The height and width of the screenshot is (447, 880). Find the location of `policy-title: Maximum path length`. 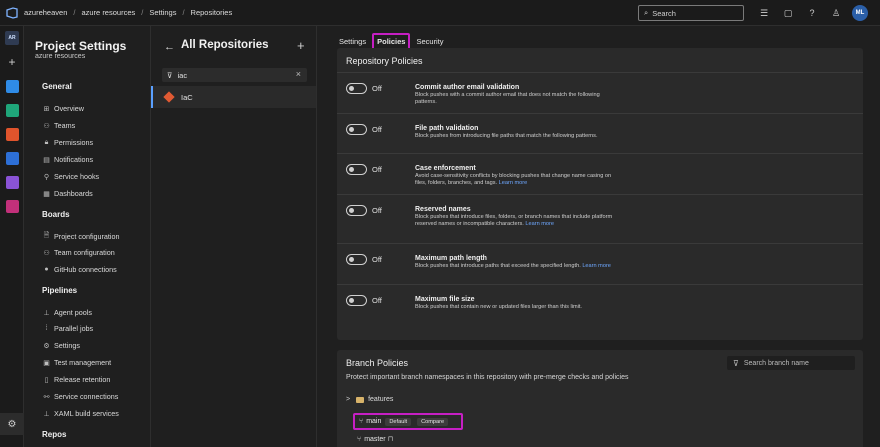

policy-title: Maximum path length is located at coordinates (451, 258).